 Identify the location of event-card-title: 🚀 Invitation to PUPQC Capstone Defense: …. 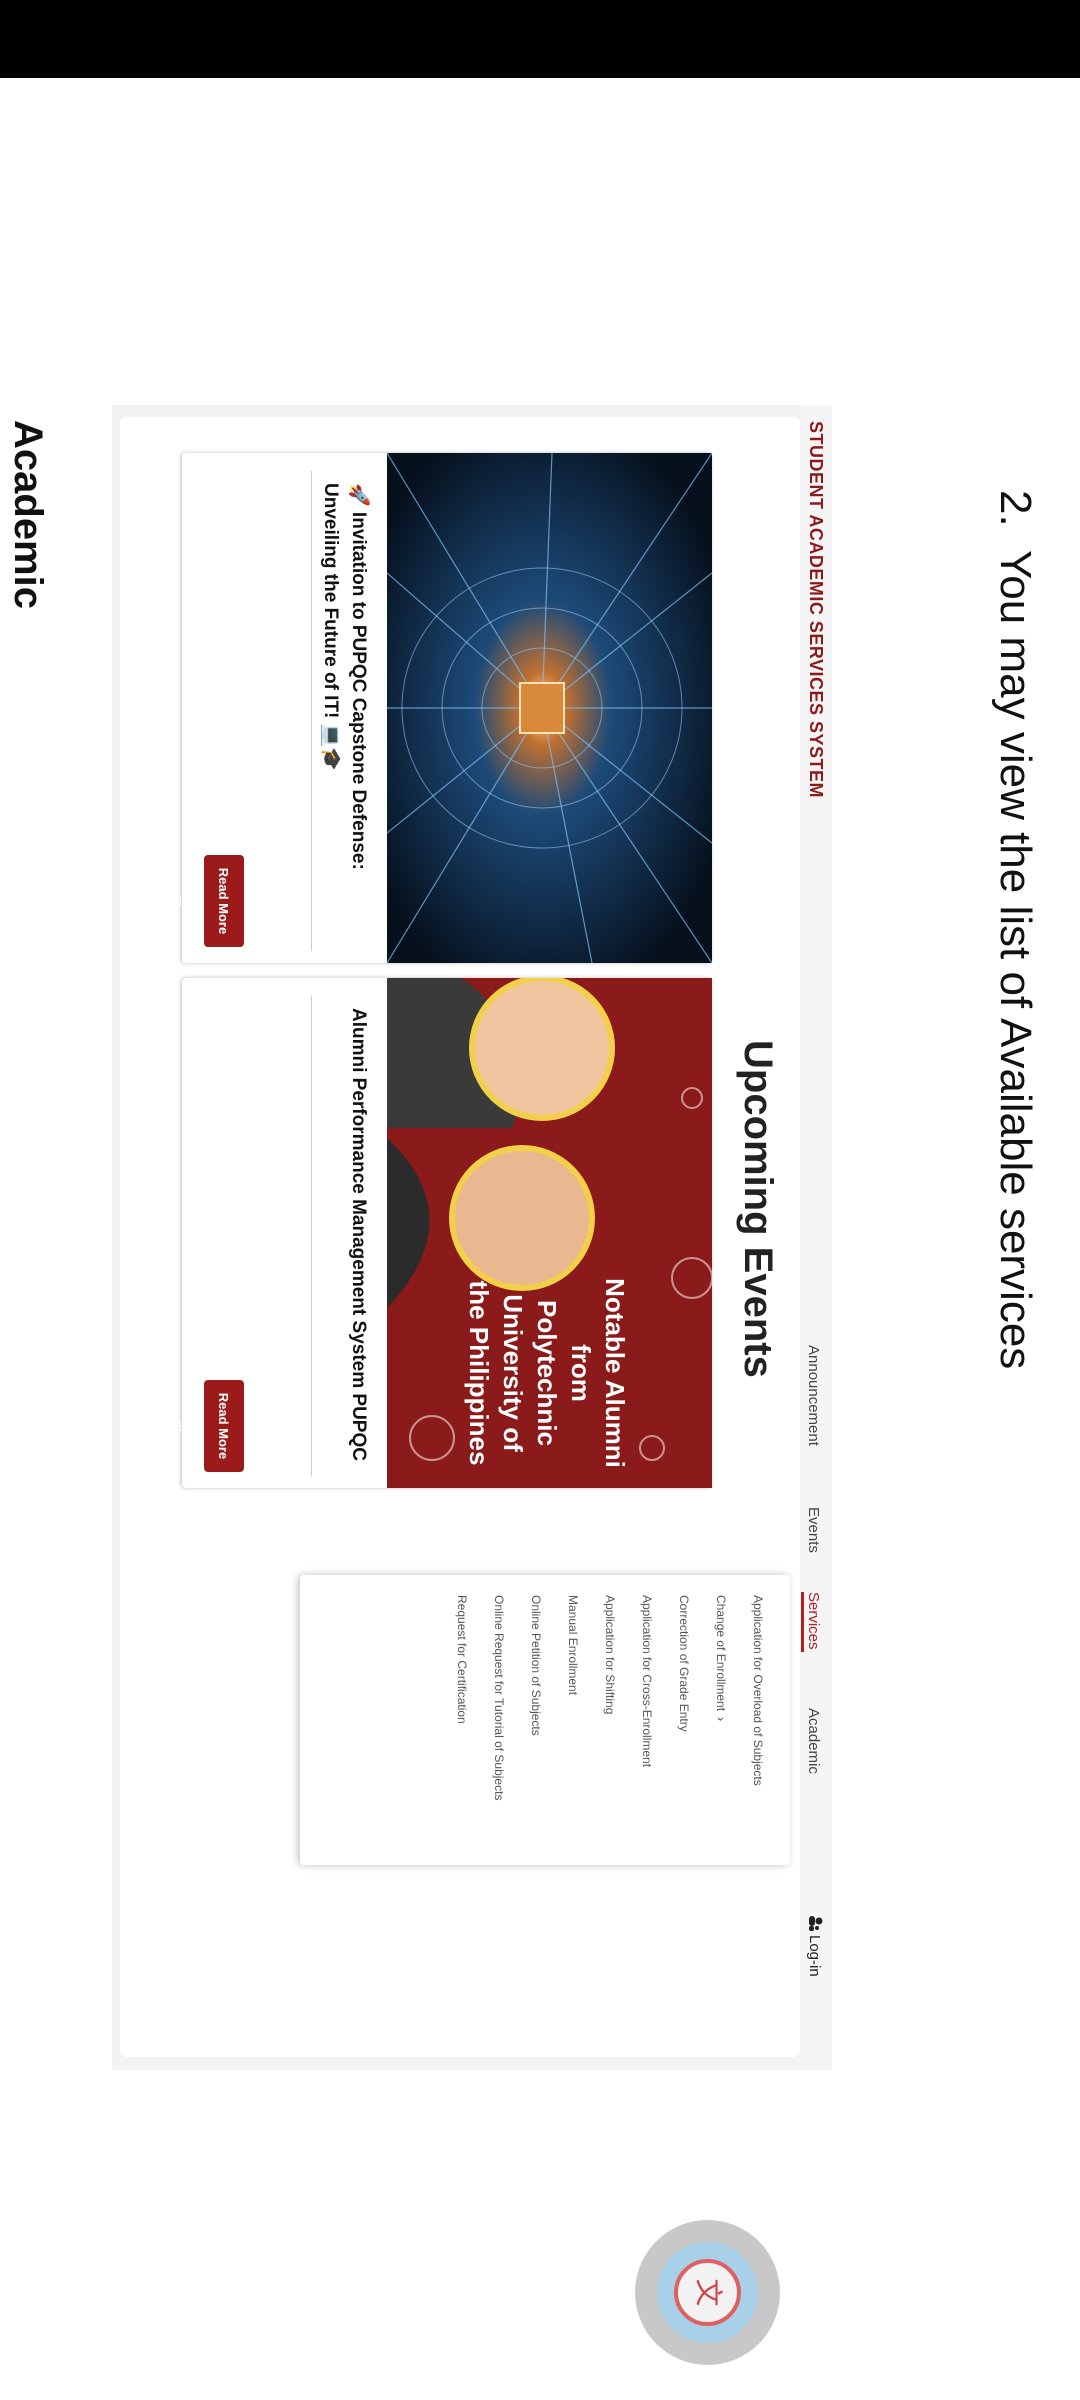
(344, 676).